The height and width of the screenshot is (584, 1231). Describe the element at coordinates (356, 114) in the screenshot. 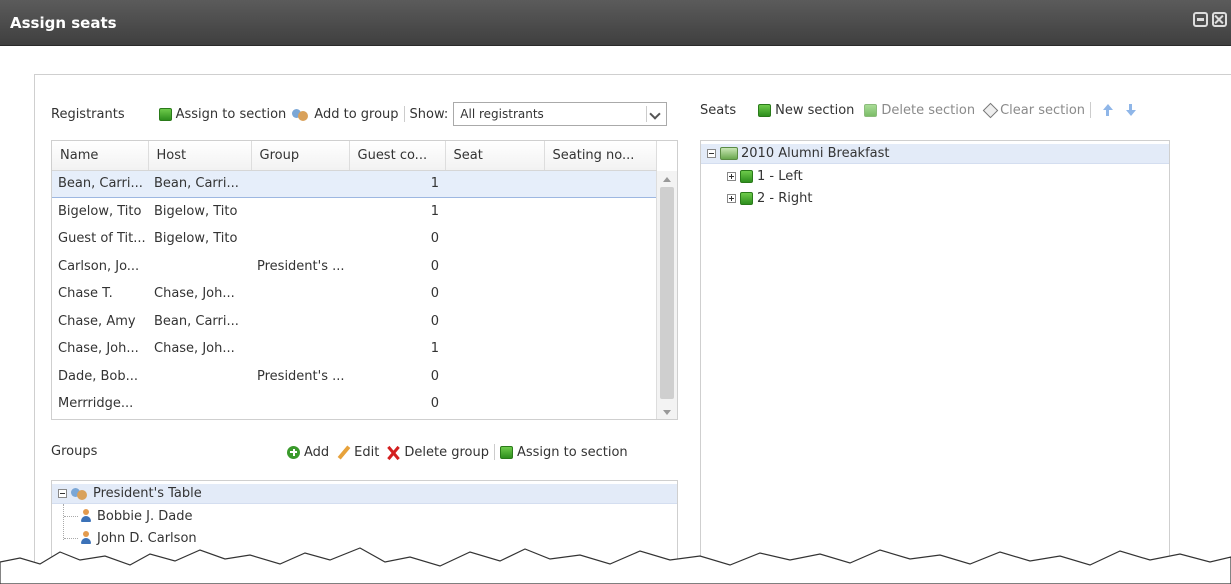

I see `add-to-group-label: Add to group` at that location.